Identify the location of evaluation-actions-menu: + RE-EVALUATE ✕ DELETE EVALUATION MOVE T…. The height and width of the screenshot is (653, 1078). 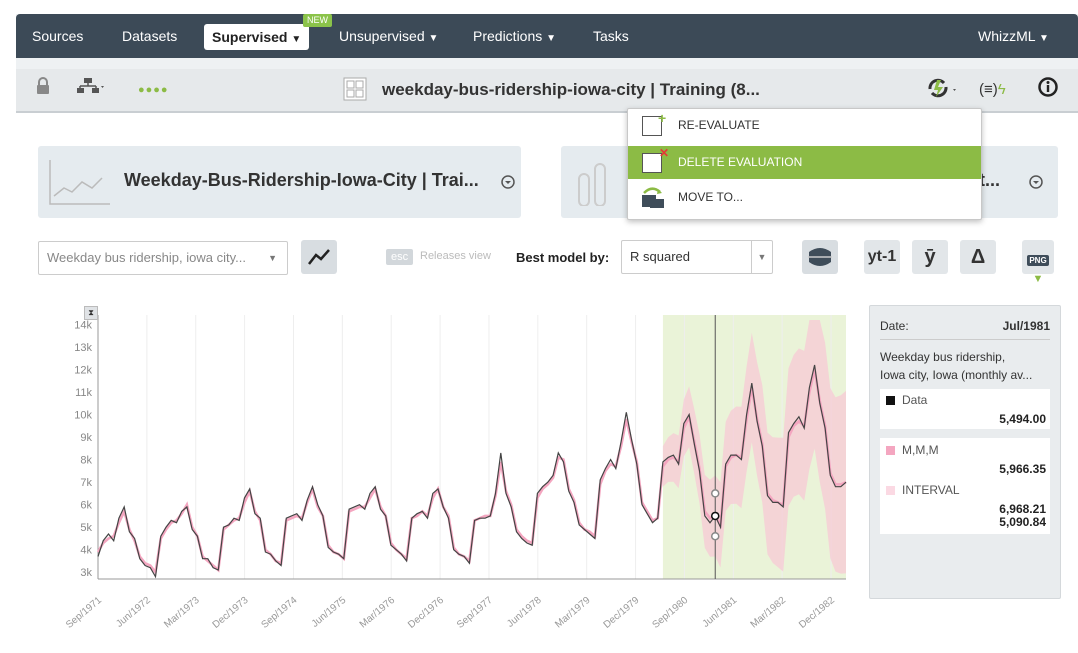
(804, 164).